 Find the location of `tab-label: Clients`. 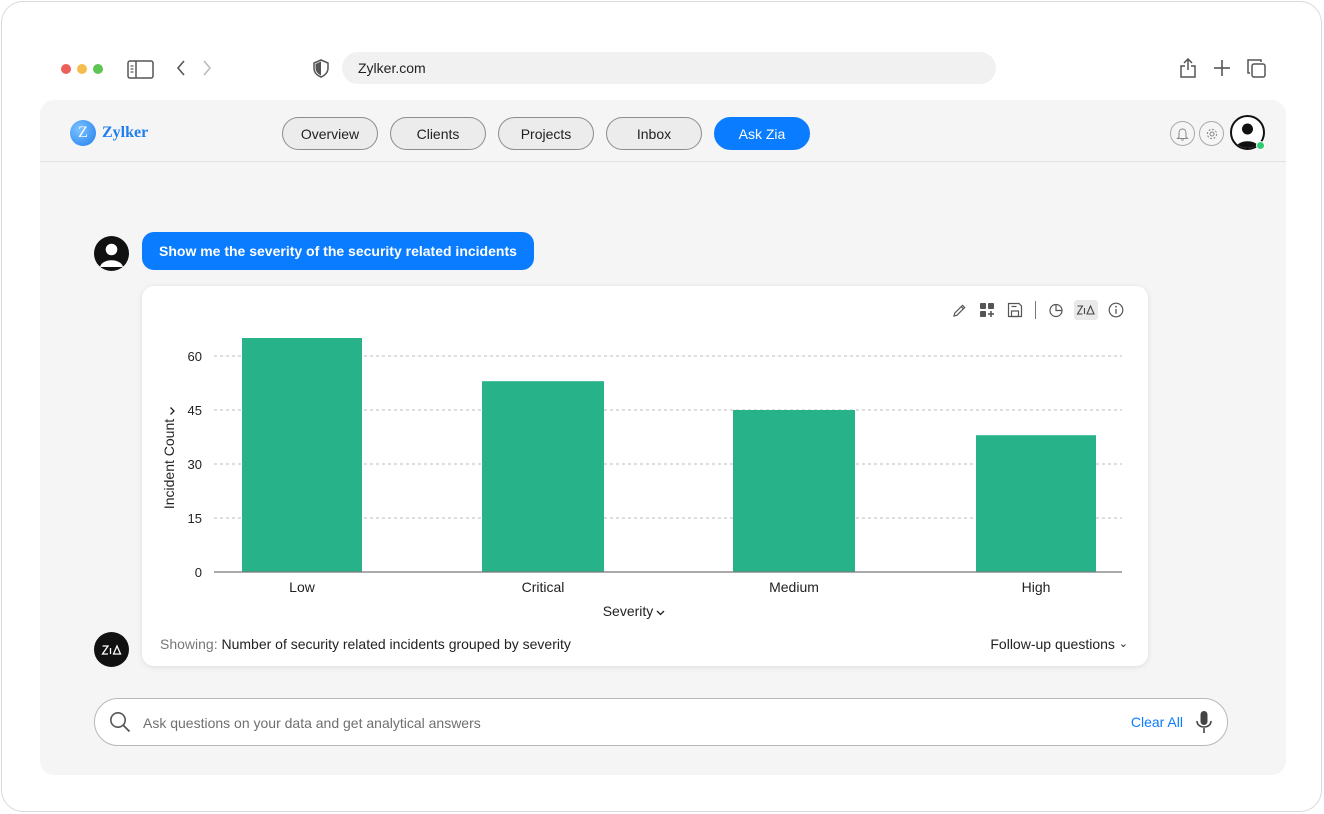

tab-label: Clients is located at coordinates (438, 133).